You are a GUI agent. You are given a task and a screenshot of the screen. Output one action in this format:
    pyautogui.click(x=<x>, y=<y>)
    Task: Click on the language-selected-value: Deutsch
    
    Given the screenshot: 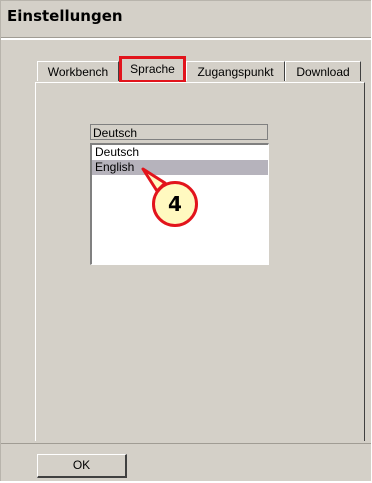 What is the action you would take?
    pyautogui.click(x=179, y=132)
    